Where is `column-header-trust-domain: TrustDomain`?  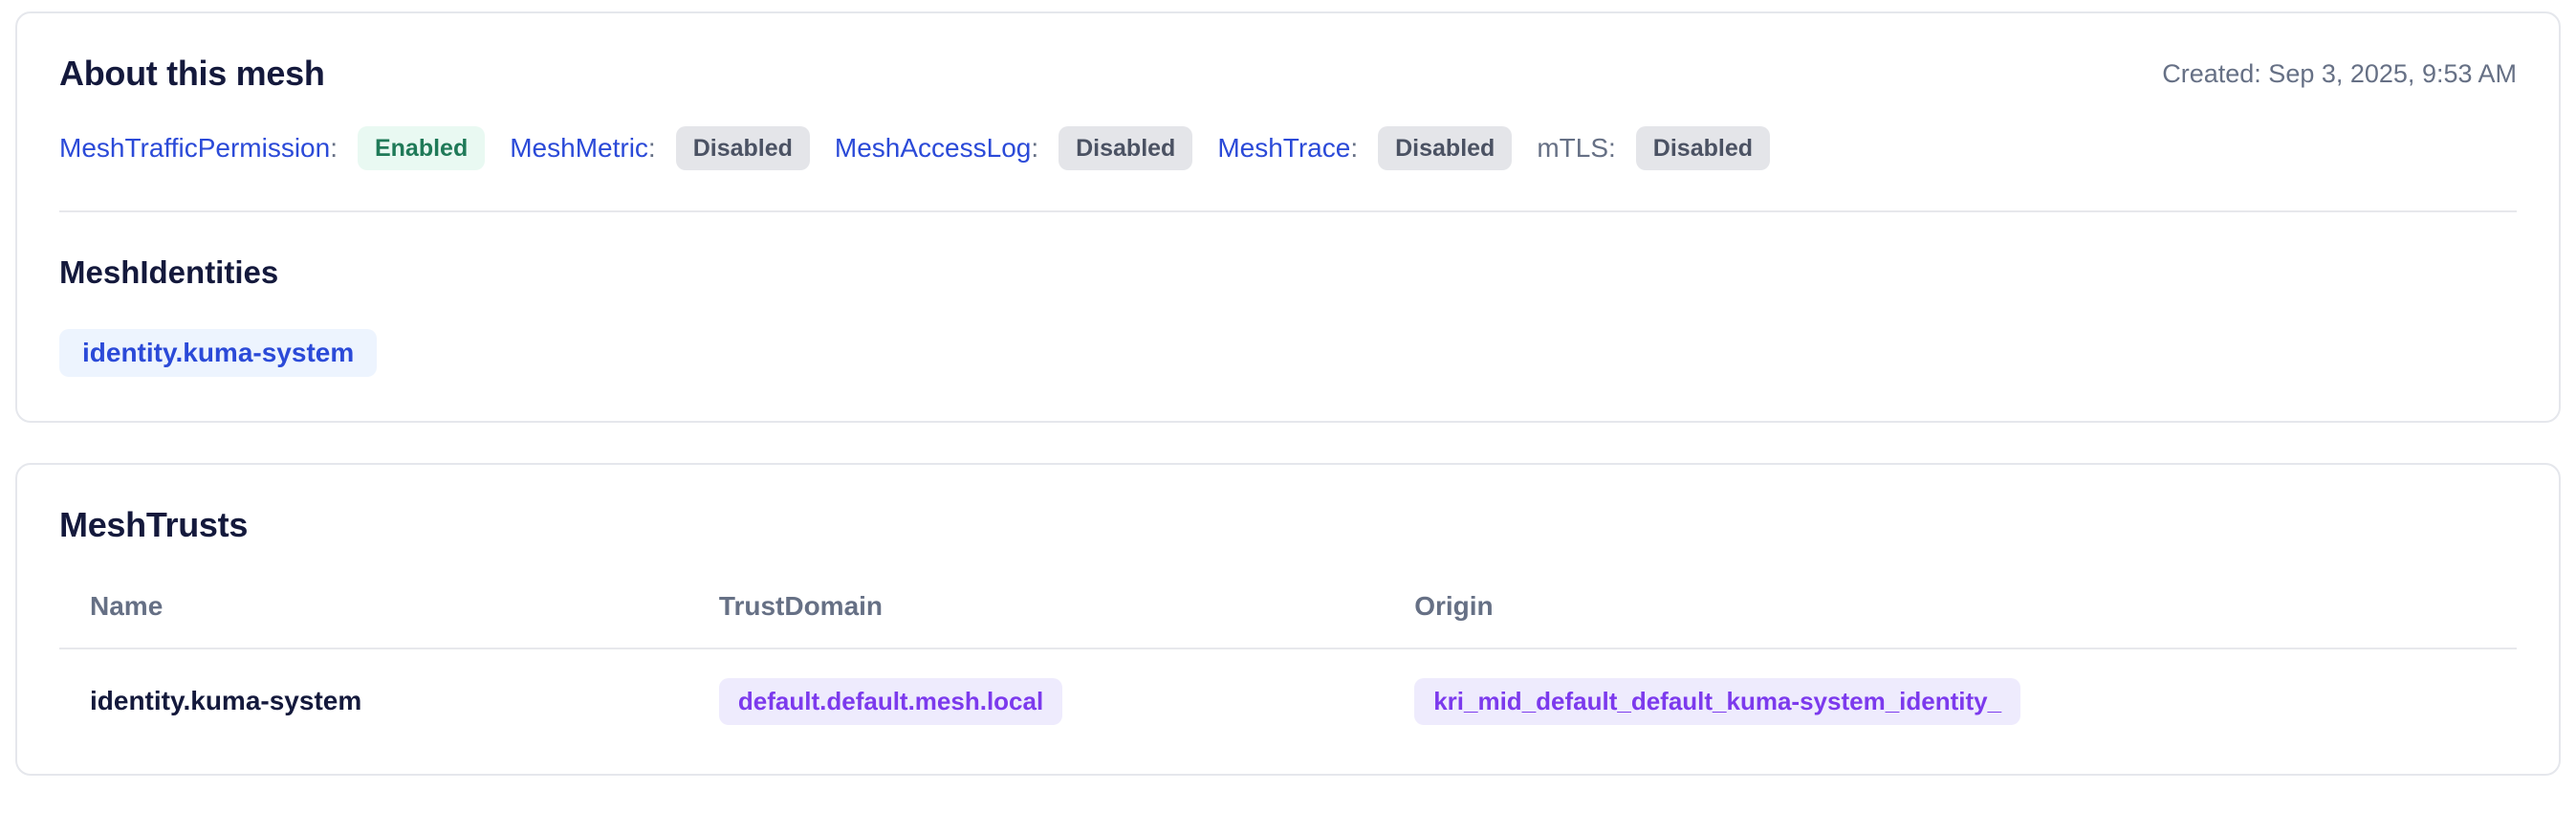
column-header-trust-domain: TrustDomain is located at coordinates (1036, 602).